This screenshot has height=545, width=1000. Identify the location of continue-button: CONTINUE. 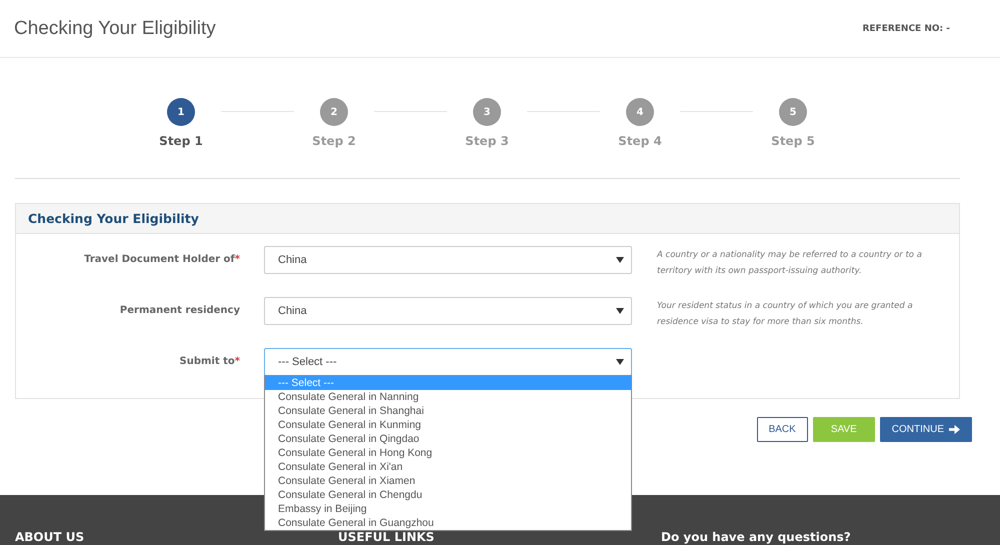
(926, 429).